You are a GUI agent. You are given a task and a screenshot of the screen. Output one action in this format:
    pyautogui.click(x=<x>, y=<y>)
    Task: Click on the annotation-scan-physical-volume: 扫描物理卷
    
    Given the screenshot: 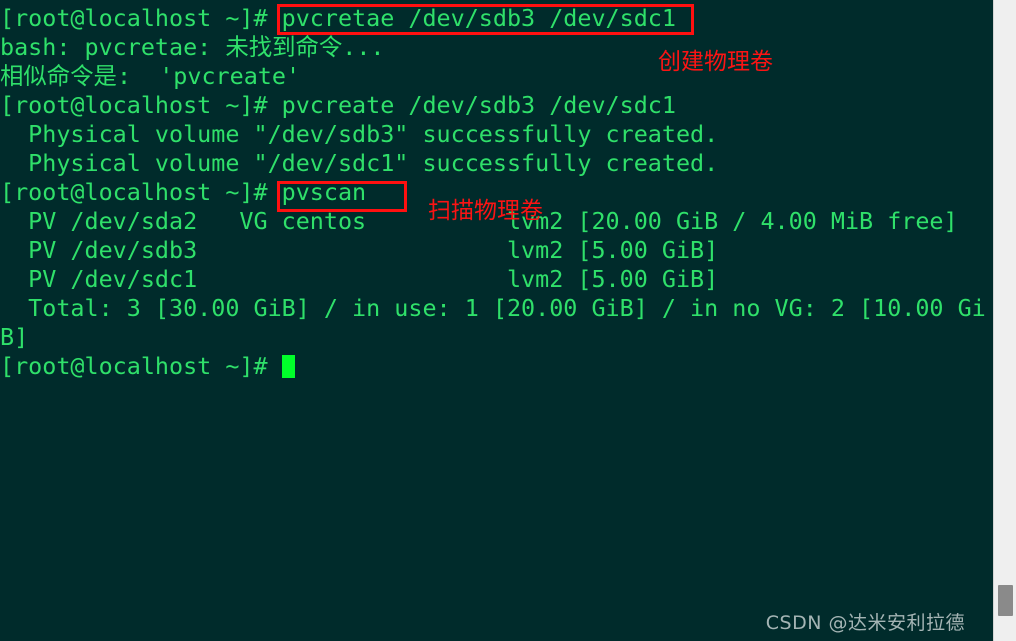 What is the action you would take?
    pyautogui.click(x=485, y=211)
    